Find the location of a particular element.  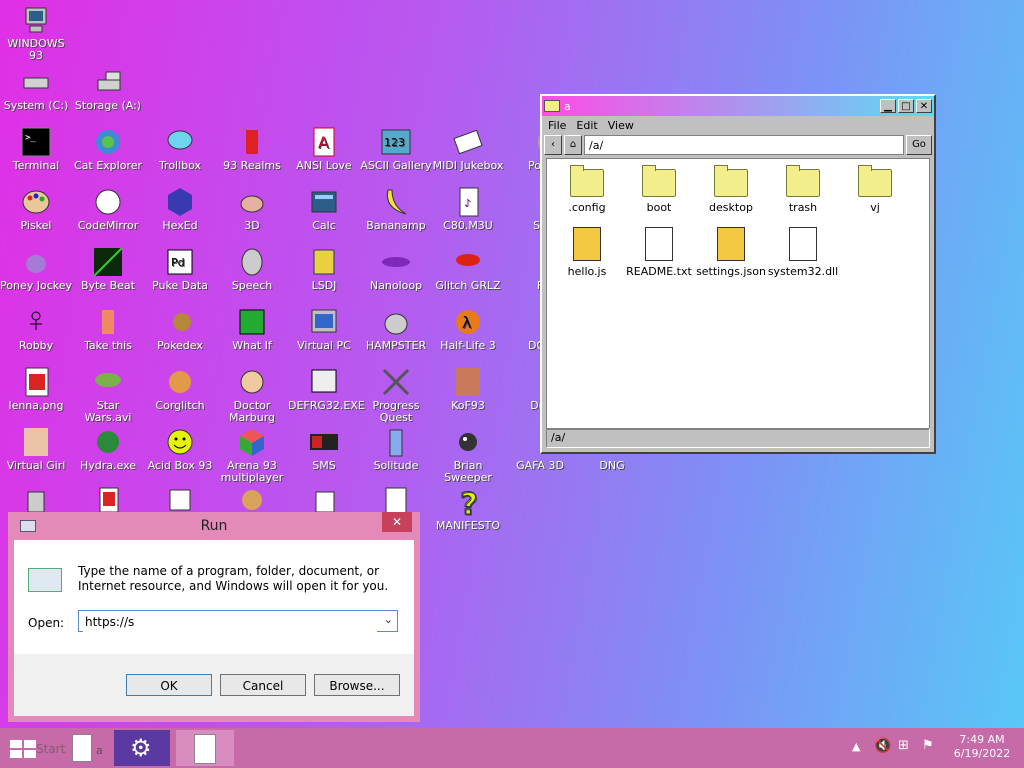

menu-view: View is located at coordinates (621, 125).